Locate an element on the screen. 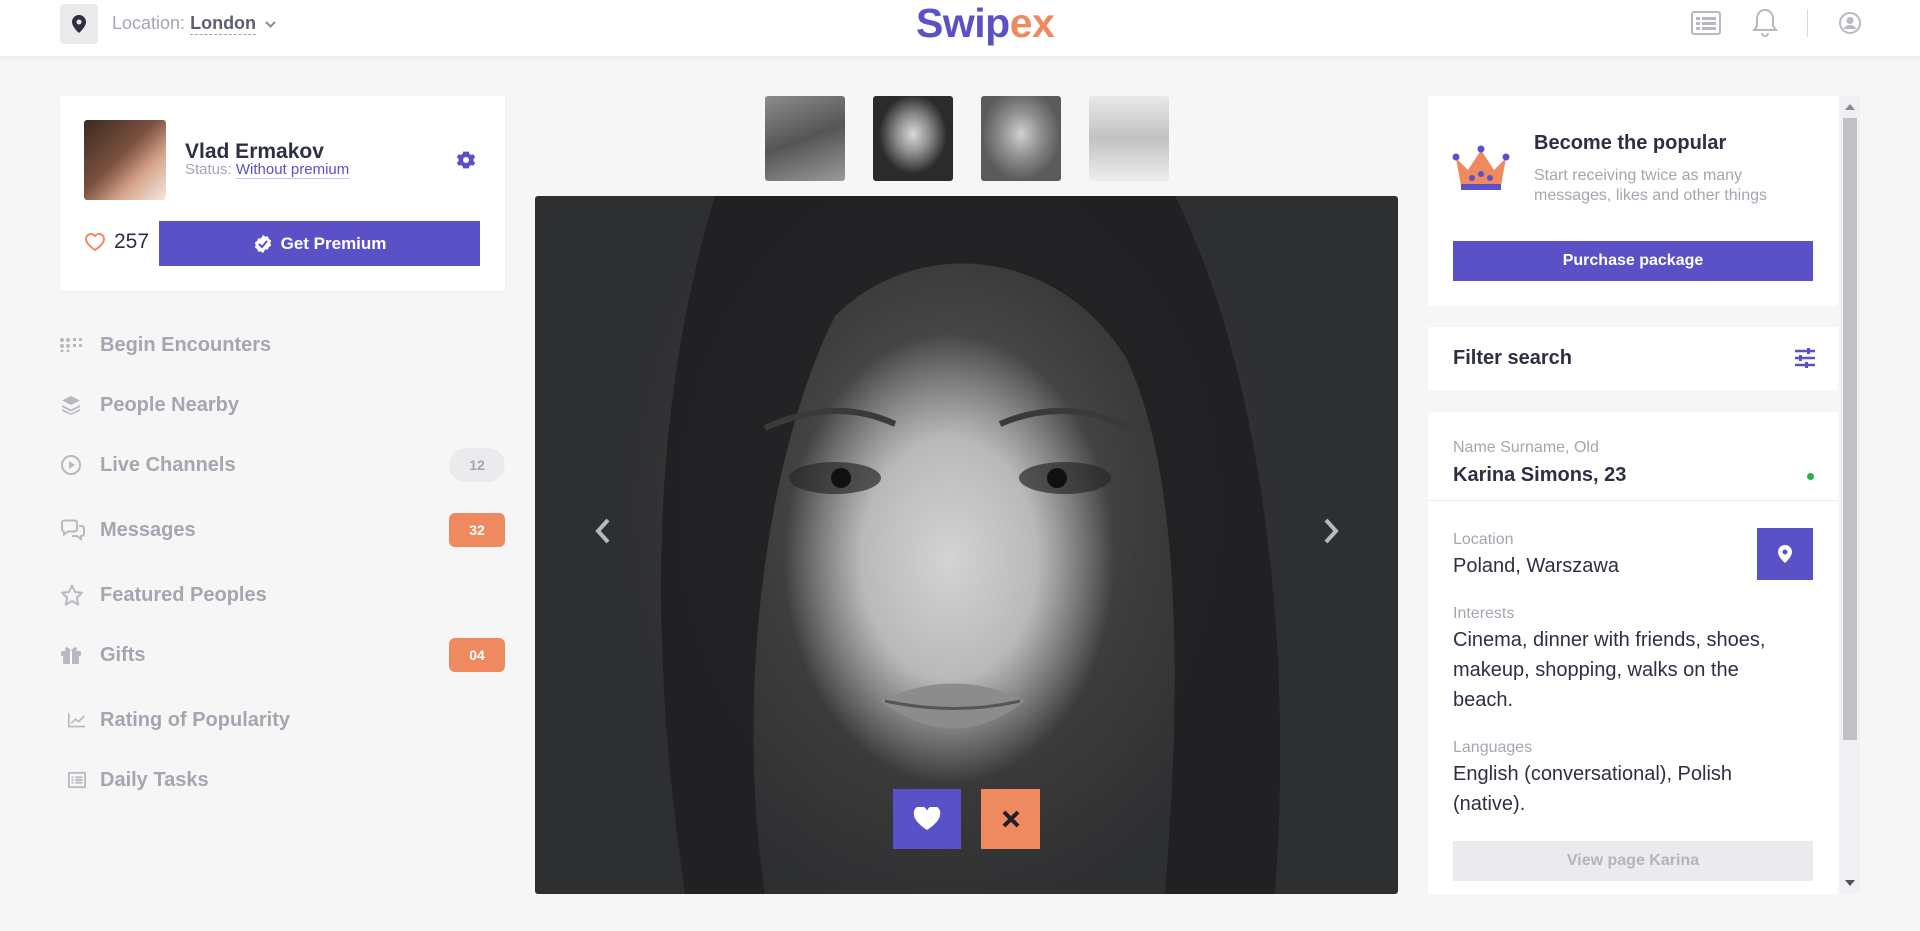  logo: Swipex is located at coordinates (985, 23).